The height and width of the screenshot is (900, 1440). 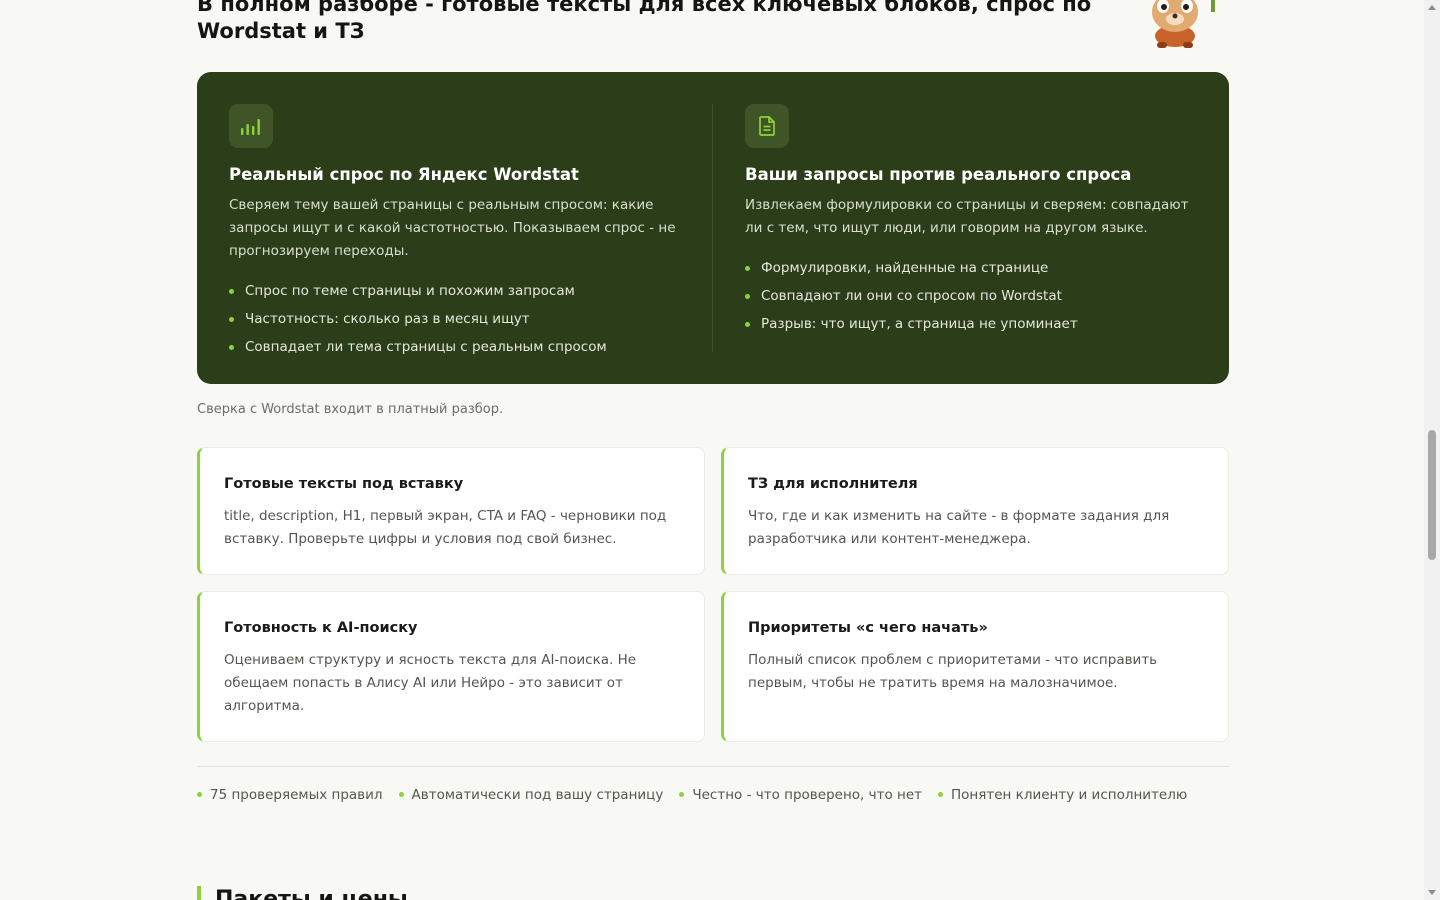 What do you see at coordinates (975, 268) in the screenshot?
I see `list-item: Формулировки, найденные на странице` at bounding box center [975, 268].